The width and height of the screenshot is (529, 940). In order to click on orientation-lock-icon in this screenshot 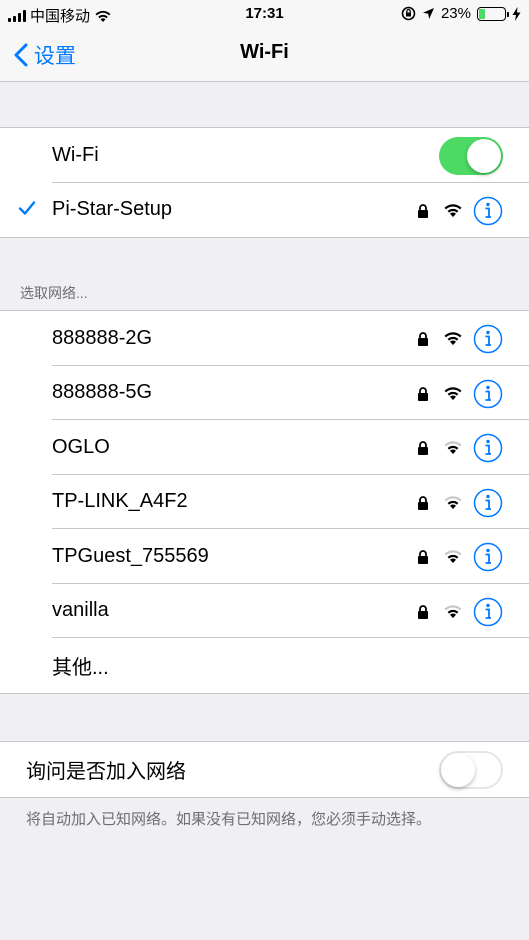, I will do `click(408, 13)`.